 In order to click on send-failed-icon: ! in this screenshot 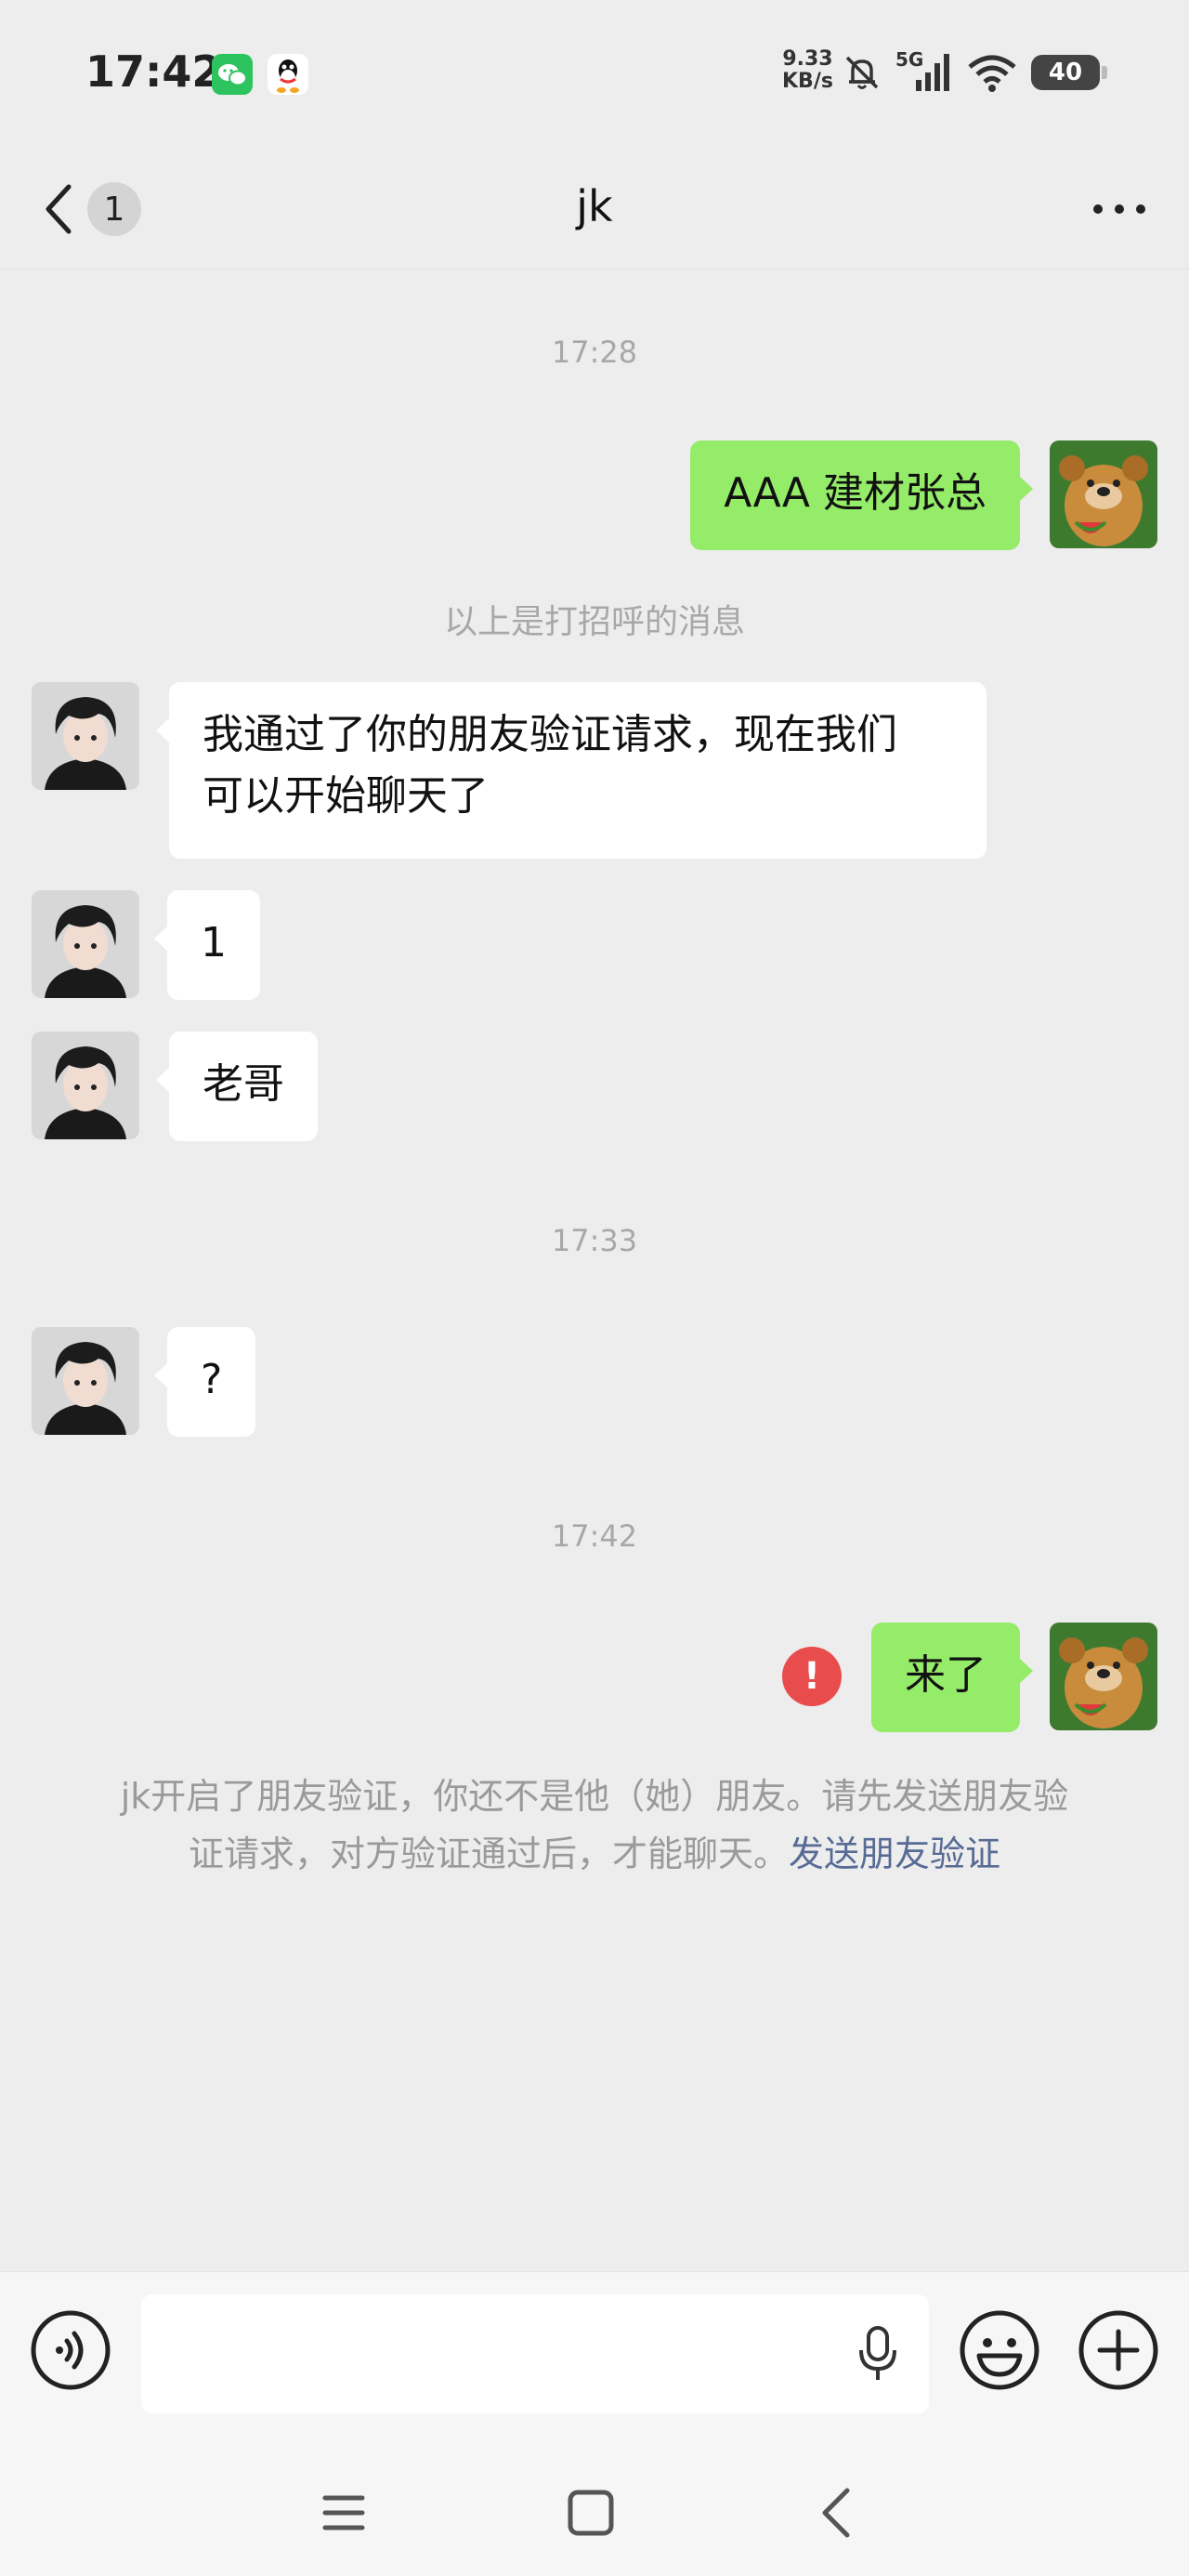, I will do `click(812, 1676)`.